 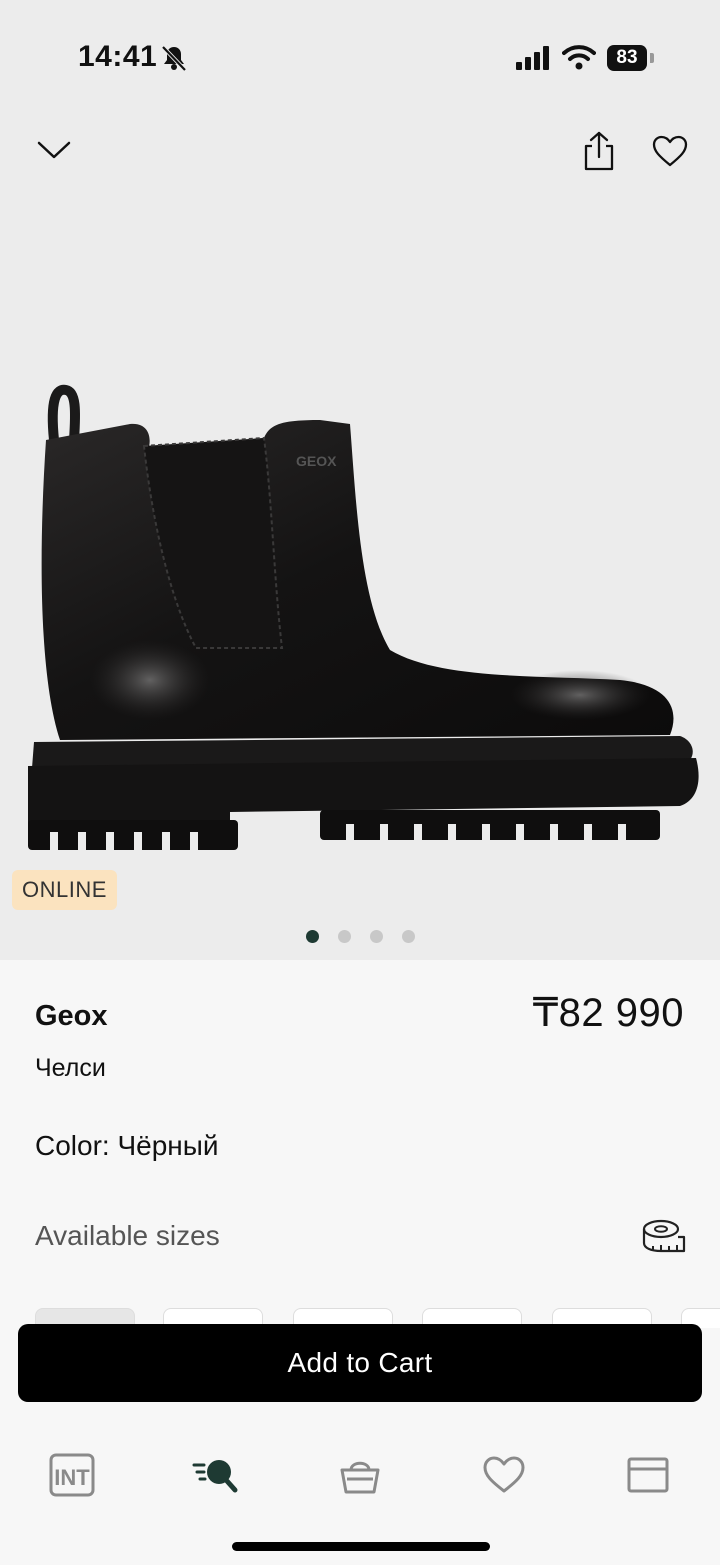 I want to click on product-price: ₸82 990, so click(x=608, y=1013).